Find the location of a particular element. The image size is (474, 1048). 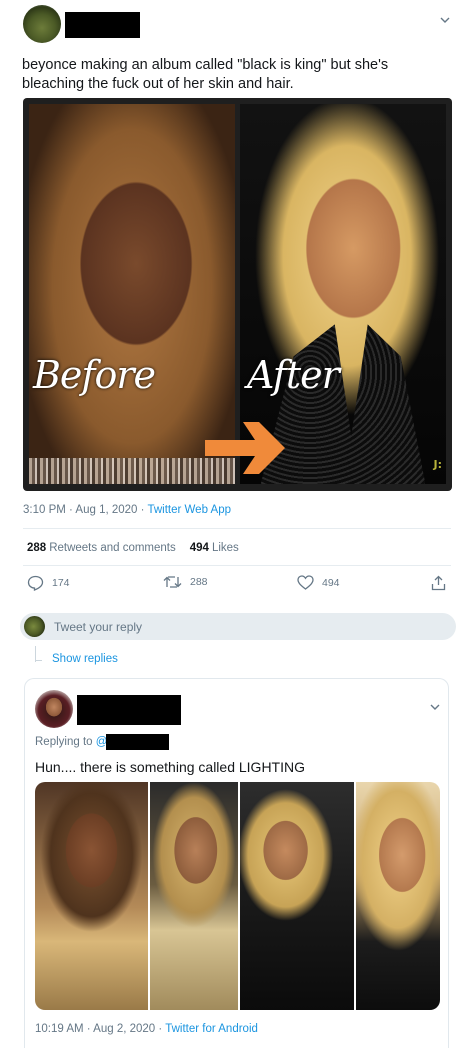

retweet-button: 288 is located at coordinates (185, 582).